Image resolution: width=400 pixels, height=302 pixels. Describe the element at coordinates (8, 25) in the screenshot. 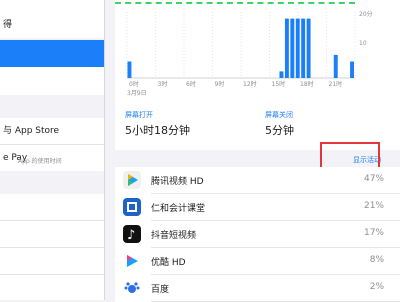

I see `sidebar-item-label: 得` at that location.